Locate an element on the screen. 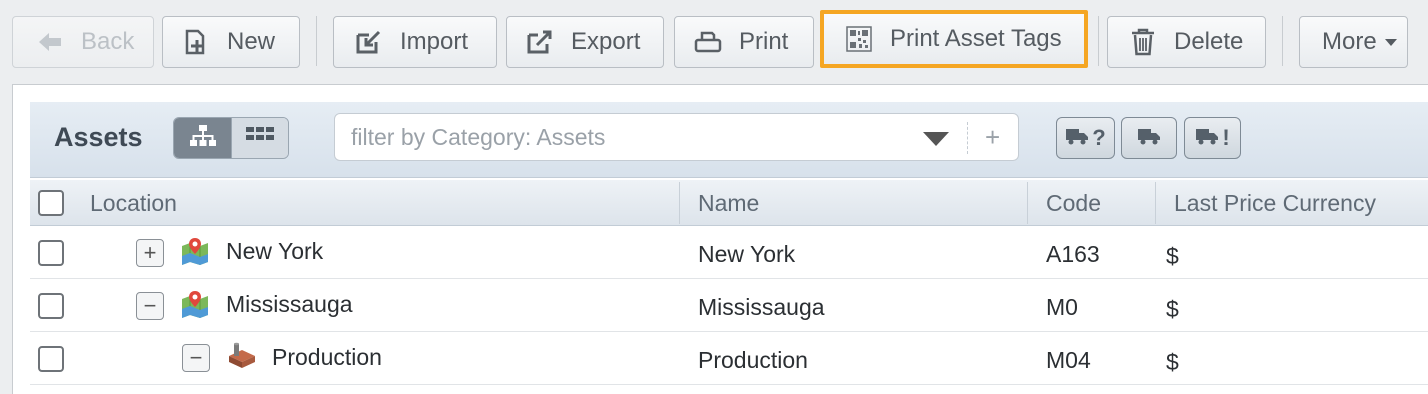  hierarchy-icon is located at coordinates (203, 138).